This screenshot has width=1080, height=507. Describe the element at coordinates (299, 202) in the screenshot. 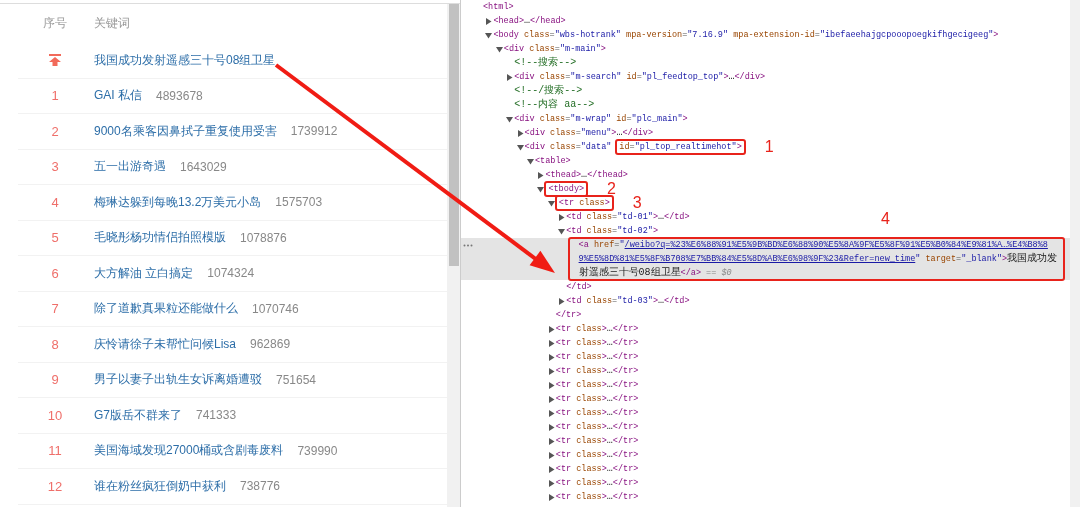

I see `hot-count: 1575703` at that location.